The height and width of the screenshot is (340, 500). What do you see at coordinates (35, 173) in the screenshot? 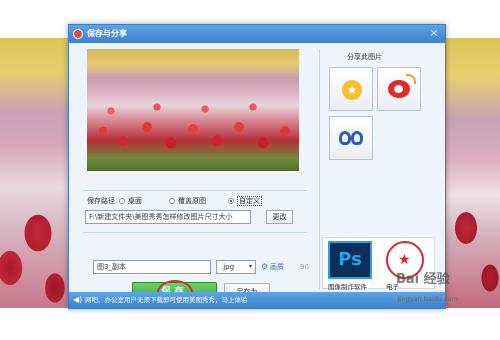
I see `background-tulip-photo-left` at bounding box center [35, 173].